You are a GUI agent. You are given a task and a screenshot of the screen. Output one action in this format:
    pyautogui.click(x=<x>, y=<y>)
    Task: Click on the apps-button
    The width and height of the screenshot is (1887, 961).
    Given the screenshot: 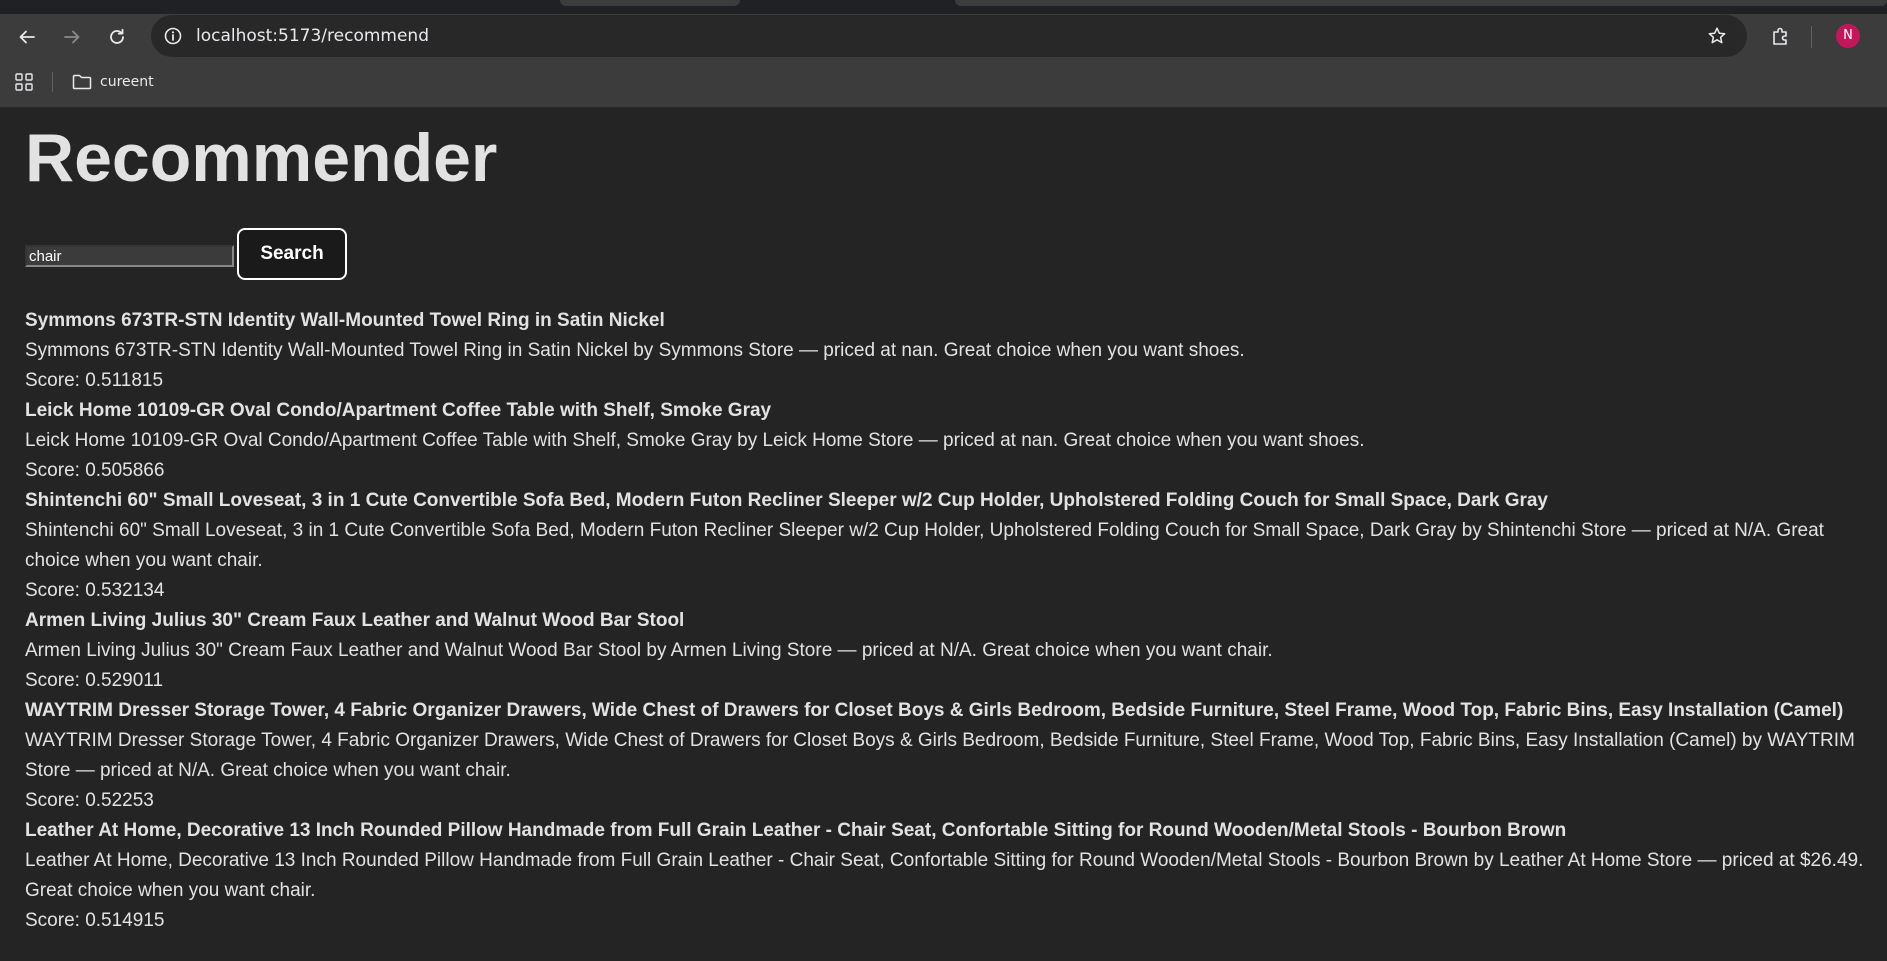 What is the action you would take?
    pyautogui.click(x=24, y=82)
    